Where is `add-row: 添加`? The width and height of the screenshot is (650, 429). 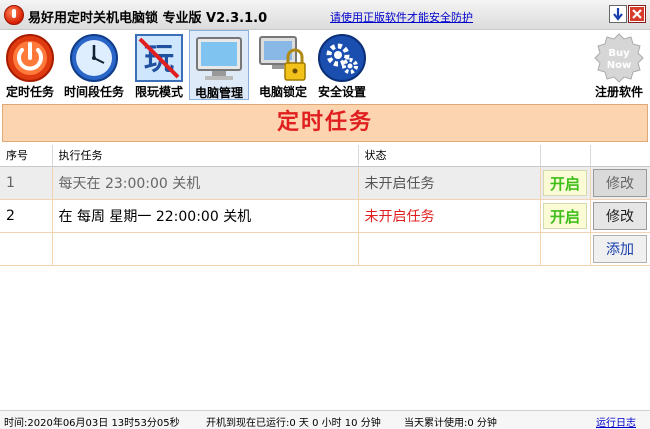
add-row: 添加 is located at coordinates (325, 249).